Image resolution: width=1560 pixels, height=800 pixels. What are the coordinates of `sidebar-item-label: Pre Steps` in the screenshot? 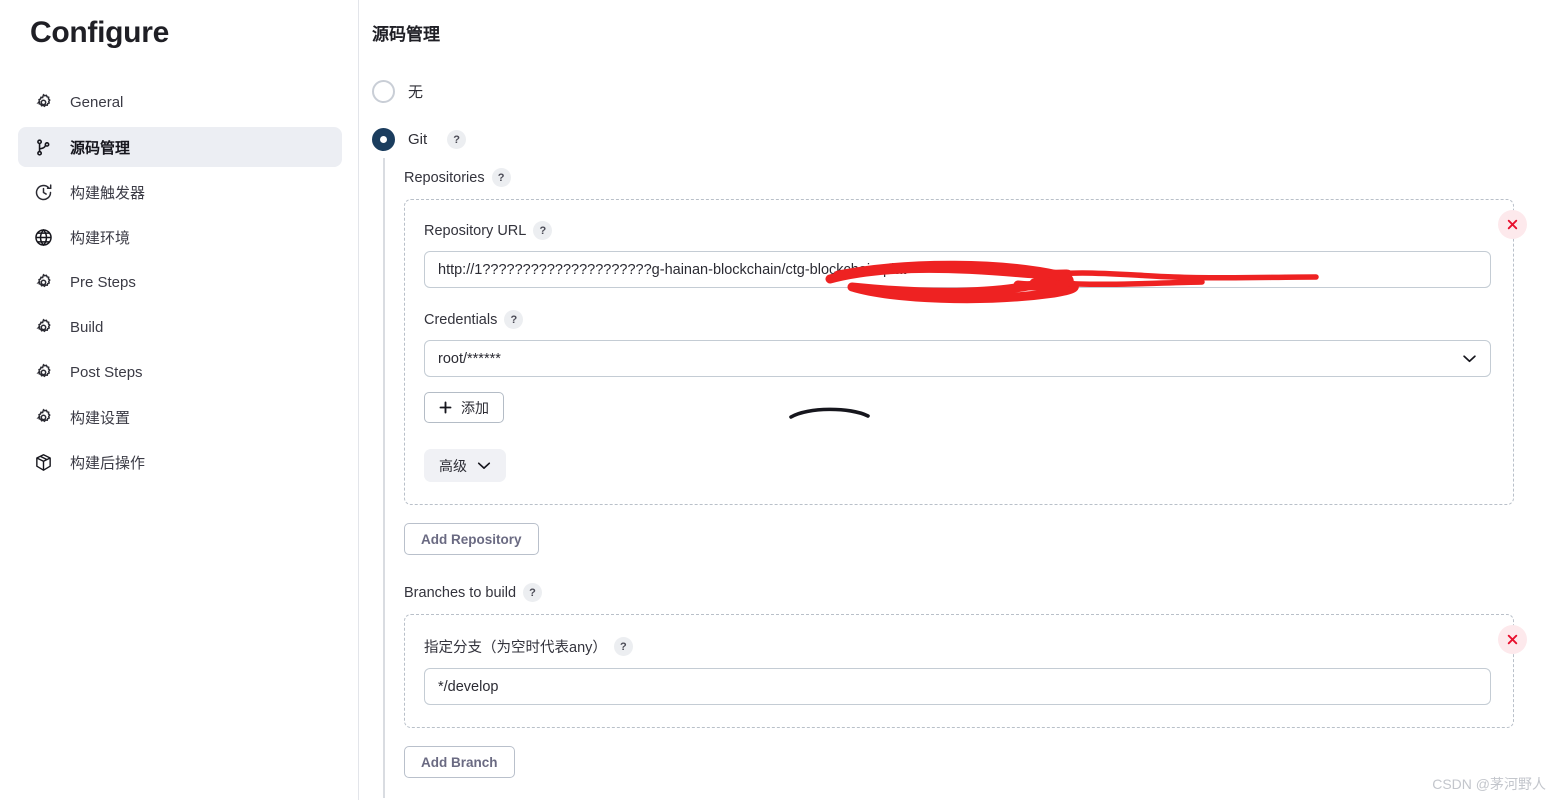 It's located at (103, 282).